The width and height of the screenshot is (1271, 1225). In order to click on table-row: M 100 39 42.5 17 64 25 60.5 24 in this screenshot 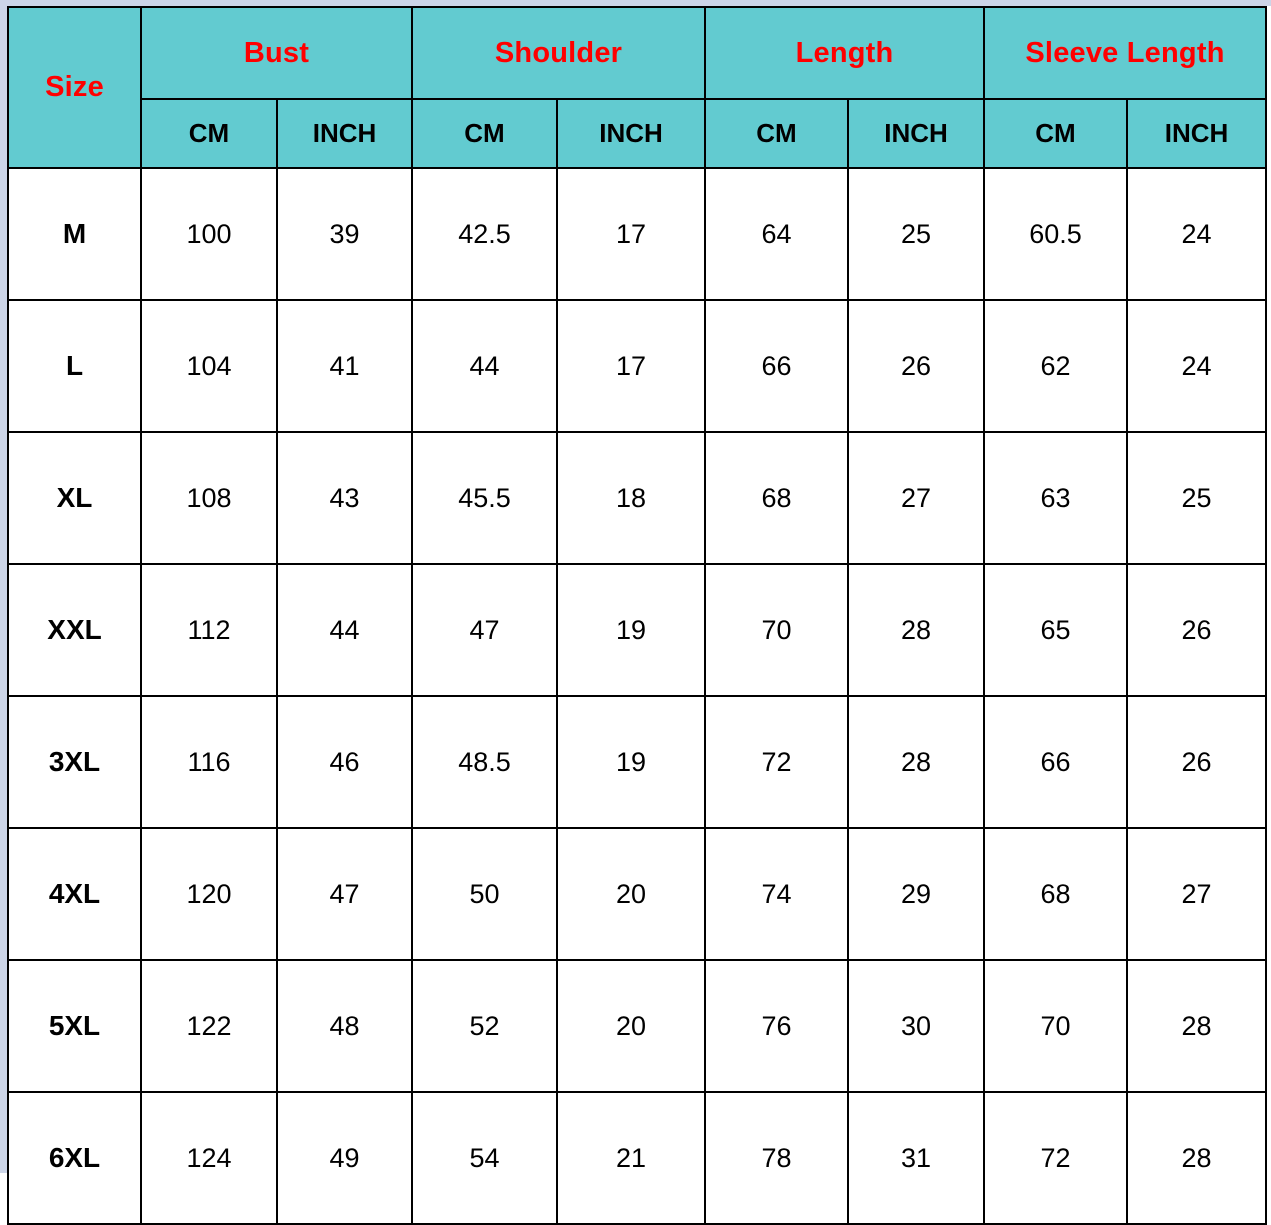, I will do `click(637, 234)`.